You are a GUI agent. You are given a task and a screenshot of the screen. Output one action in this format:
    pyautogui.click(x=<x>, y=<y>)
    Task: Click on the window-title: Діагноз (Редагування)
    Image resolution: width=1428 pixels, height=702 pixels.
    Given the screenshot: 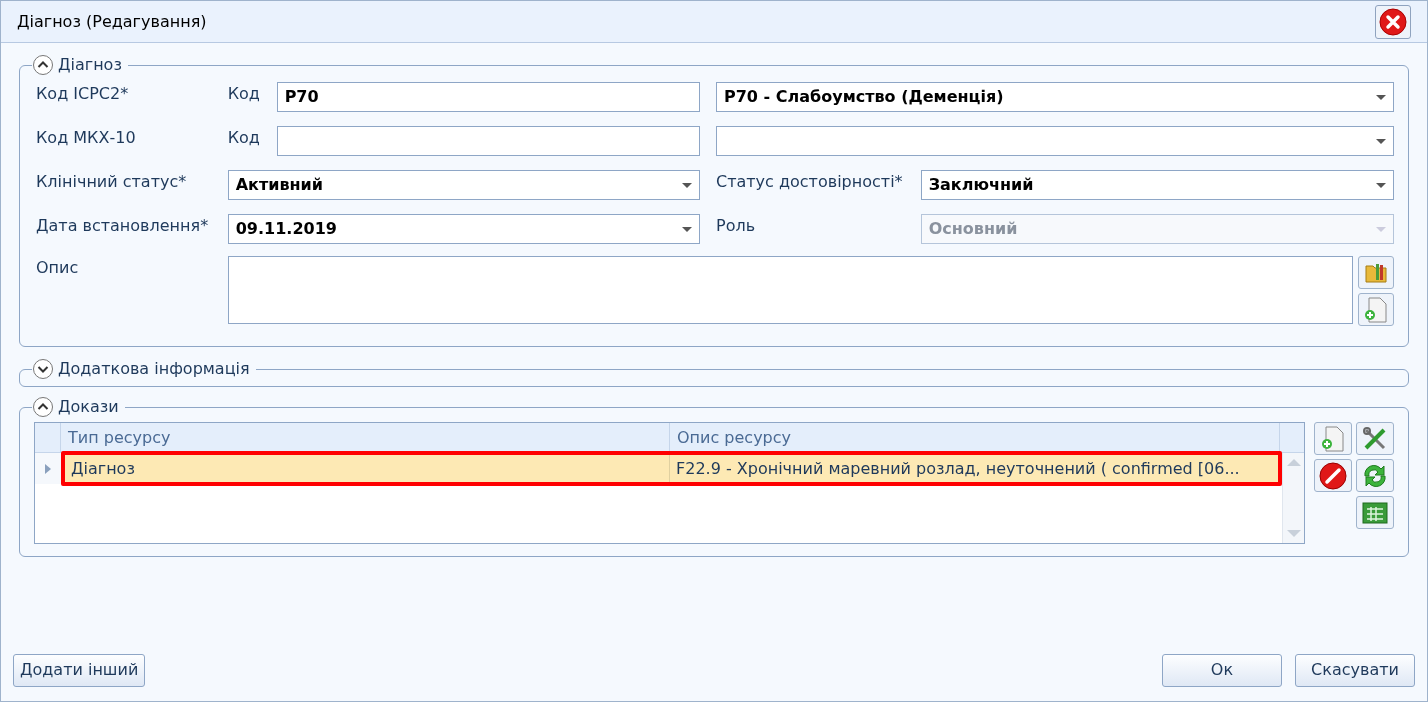 What is the action you would take?
    pyautogui.click(x=112, y=21)
    